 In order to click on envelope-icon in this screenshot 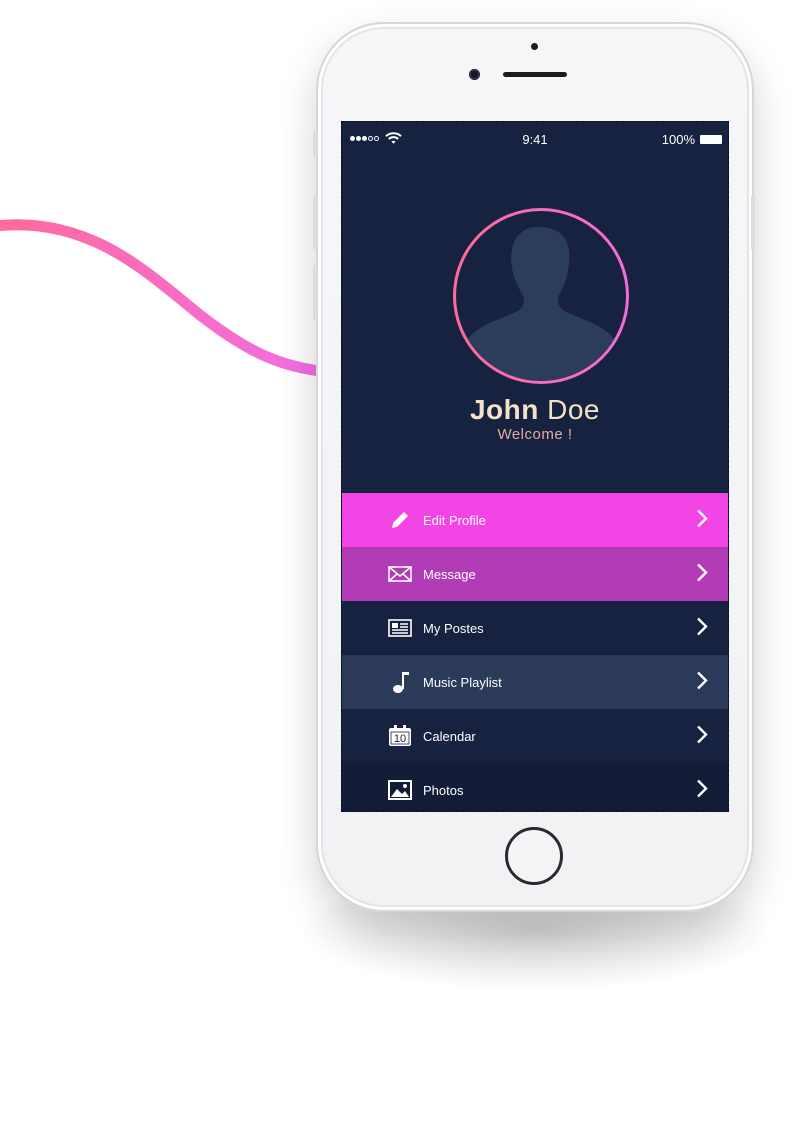, I will do `click(400, 574)`.